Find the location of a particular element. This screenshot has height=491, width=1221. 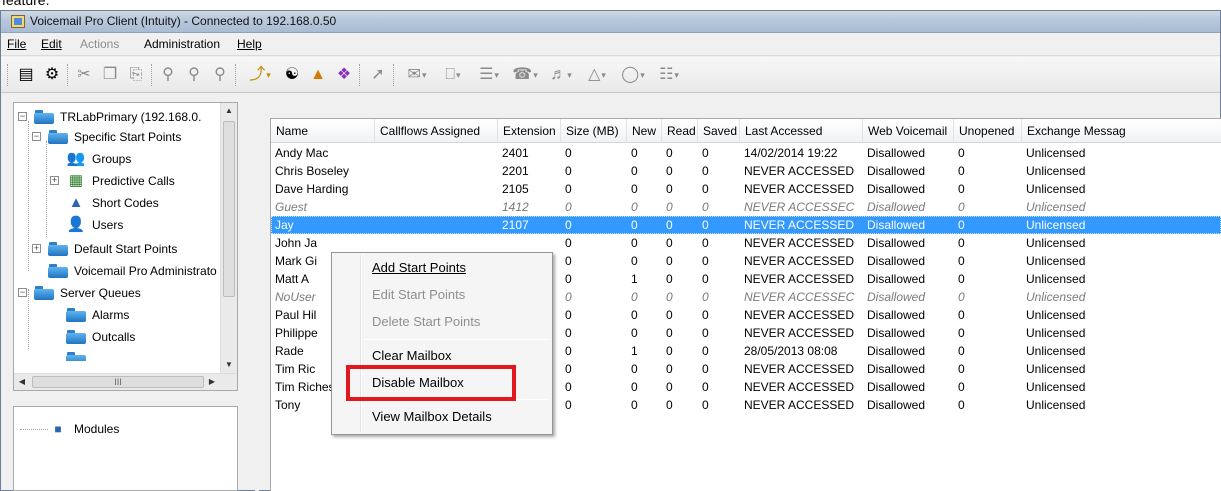

menu-administration: Administration is located at coordinates (182, 44).